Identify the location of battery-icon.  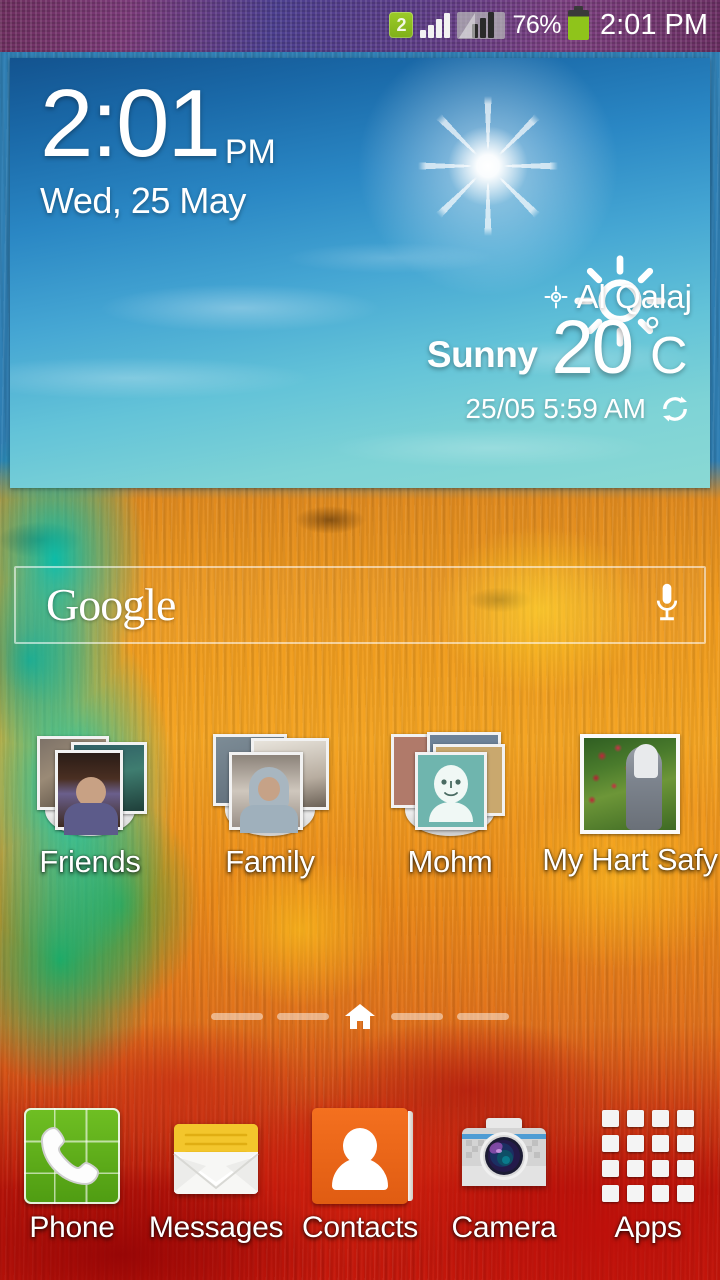
(578, 23).